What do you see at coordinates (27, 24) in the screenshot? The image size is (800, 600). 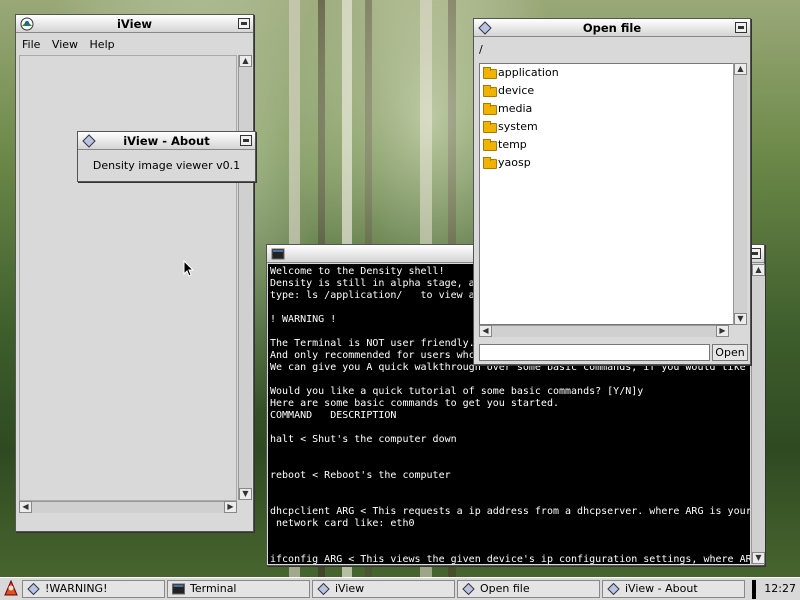 I see `iview-app-icon` at bounding box center [27, 24].